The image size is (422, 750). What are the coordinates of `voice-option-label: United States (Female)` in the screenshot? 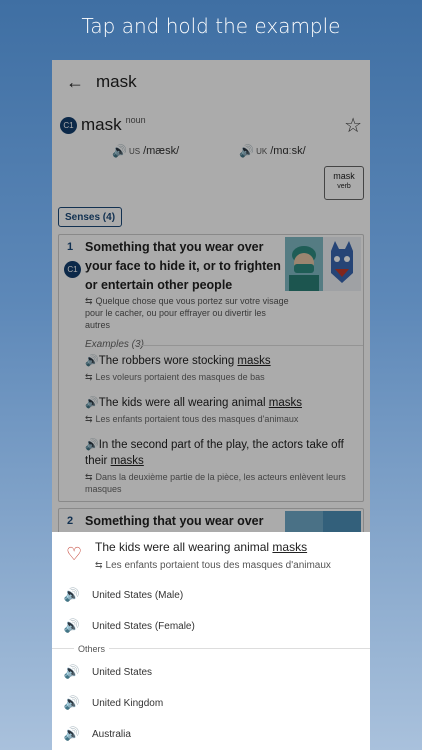 It's located at (143, 626).